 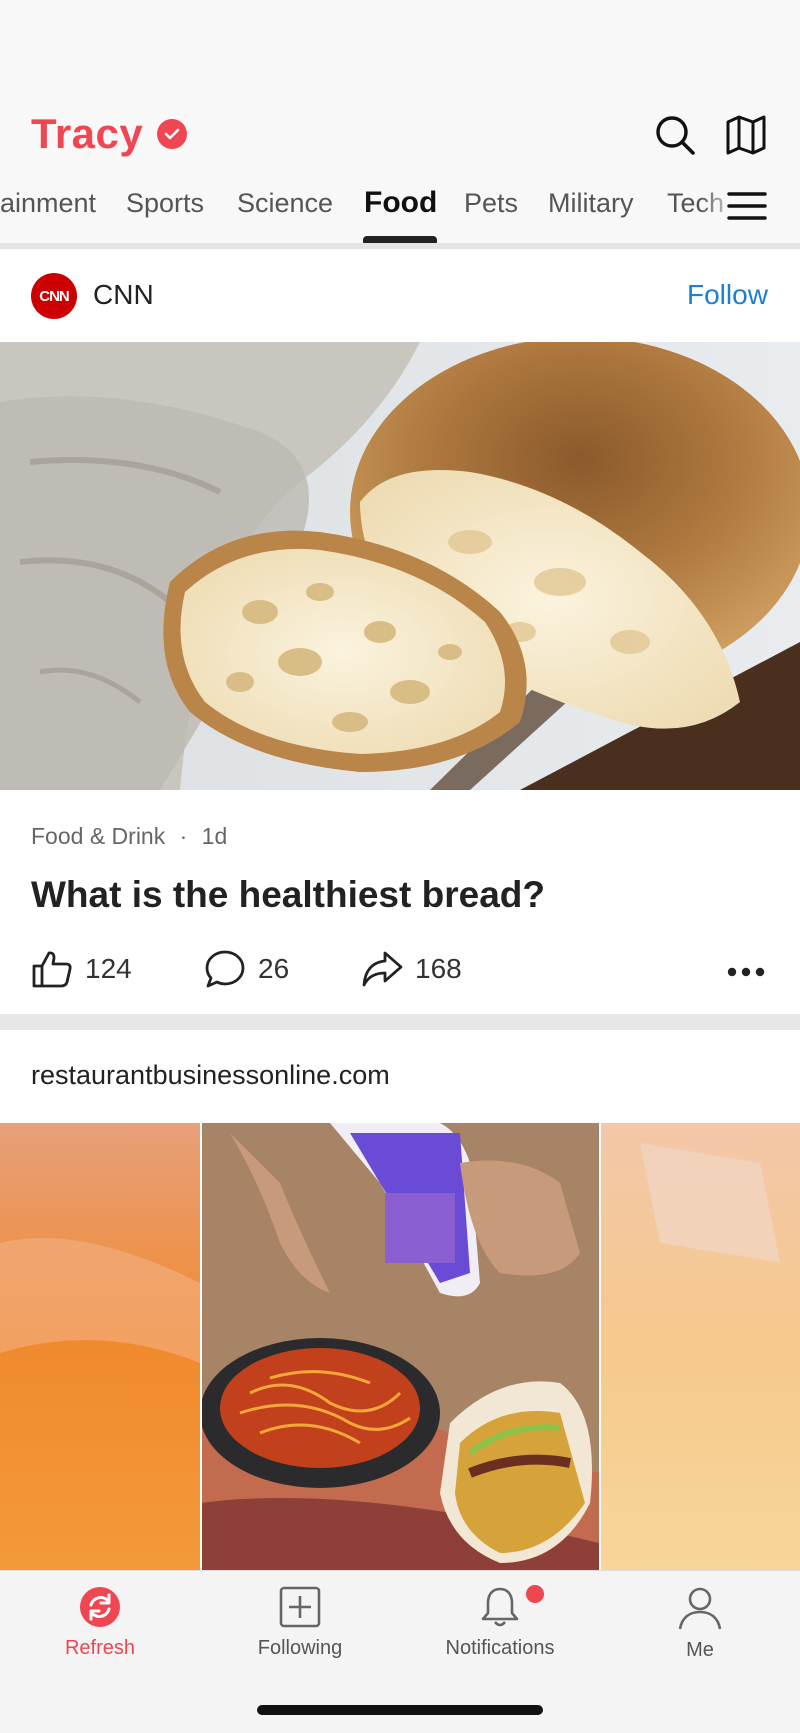 What do you see at coordinates (535, 1594) in the screenshot?
I see `notification-badge` at bounding box center [535, 1594].